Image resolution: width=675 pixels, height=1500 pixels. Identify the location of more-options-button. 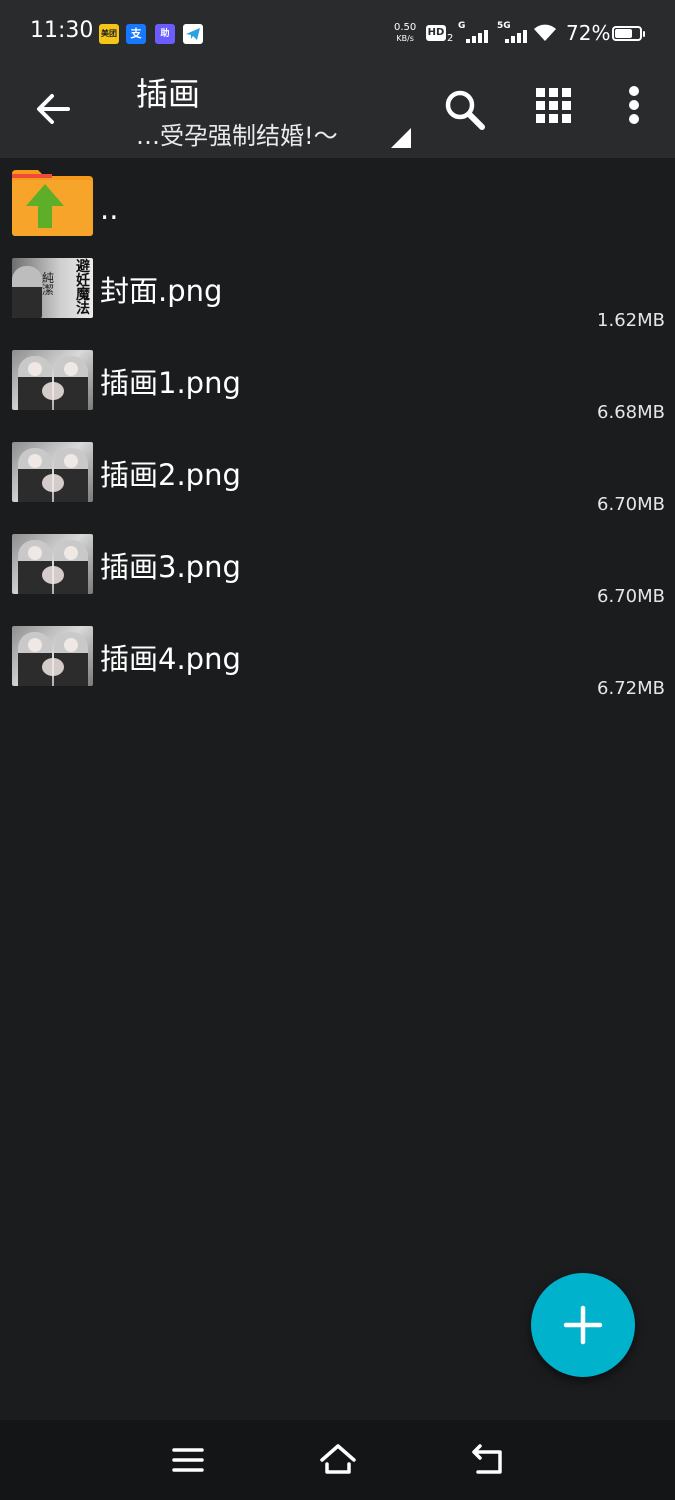
(634, 110).